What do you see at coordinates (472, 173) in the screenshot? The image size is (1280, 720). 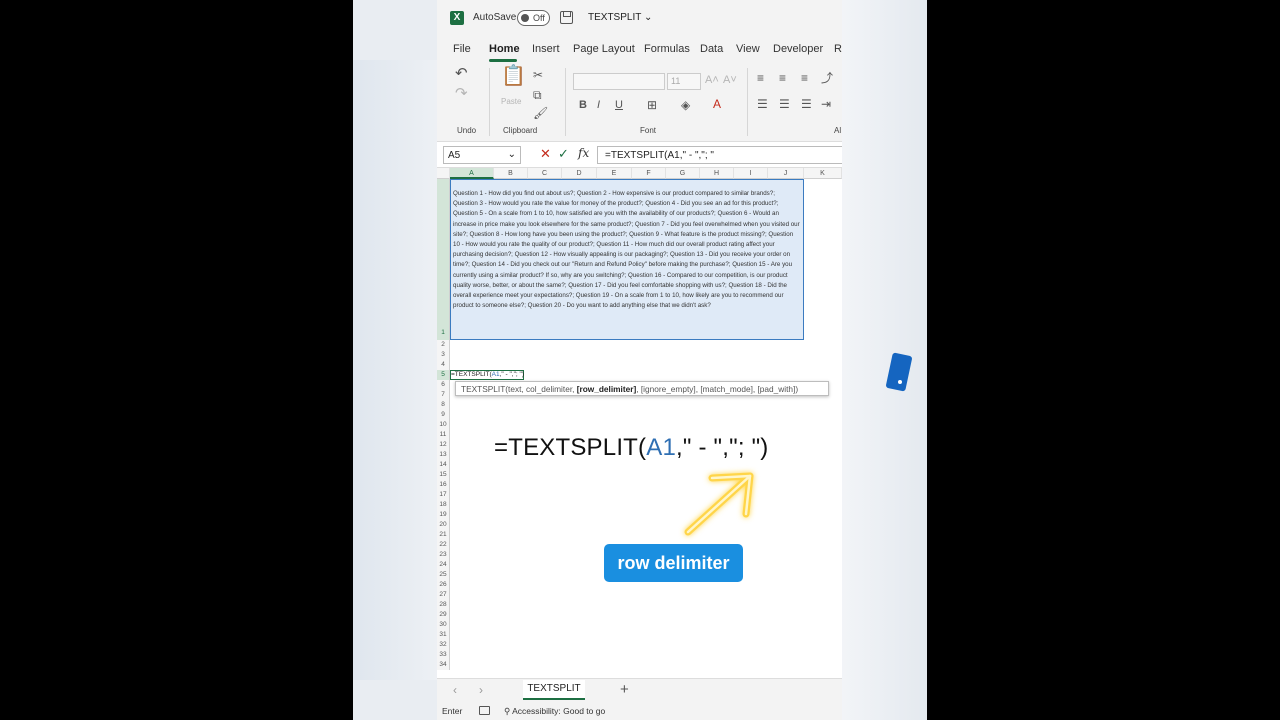 I see `column-header: A` at bounding box center [472, 173].